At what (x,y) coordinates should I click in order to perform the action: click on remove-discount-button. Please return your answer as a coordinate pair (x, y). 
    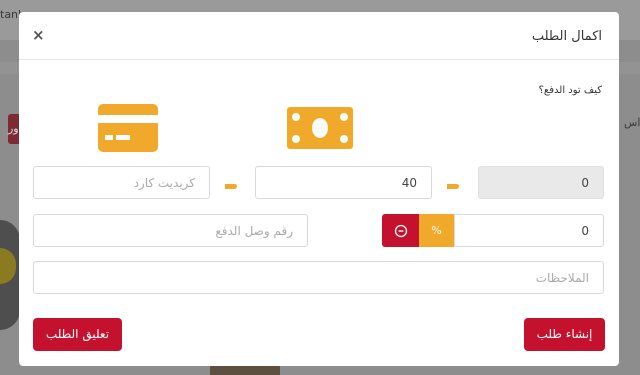
    Looking at the image, I should click on (400, 230).